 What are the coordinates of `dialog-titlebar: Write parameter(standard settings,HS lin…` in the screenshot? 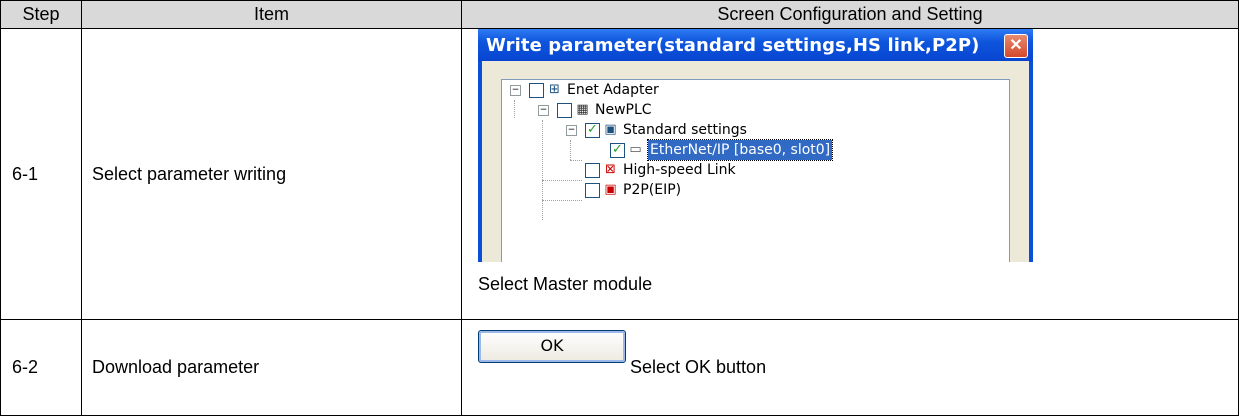 It's located at (755, 45).